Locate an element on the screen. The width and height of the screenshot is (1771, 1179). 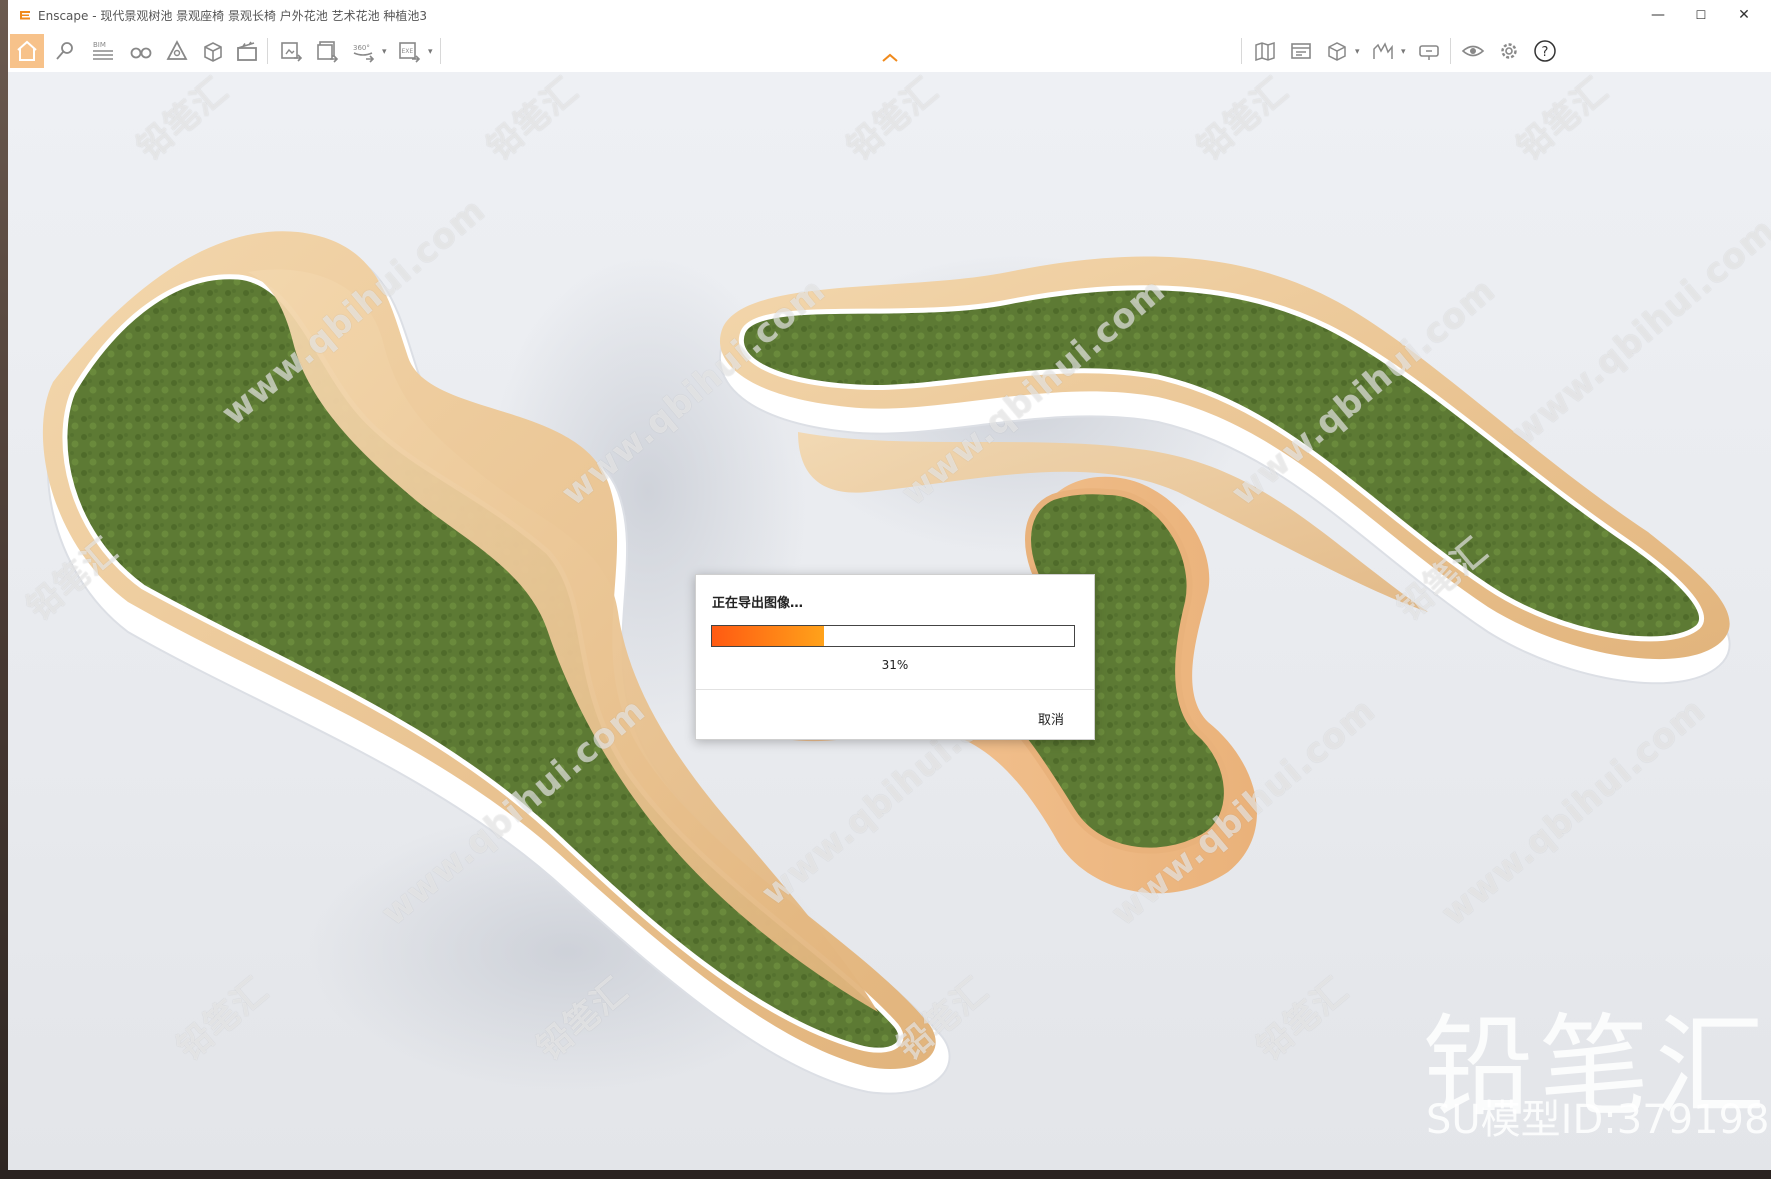
cancel-button: 取消 is located at coordinates (1051, 718).